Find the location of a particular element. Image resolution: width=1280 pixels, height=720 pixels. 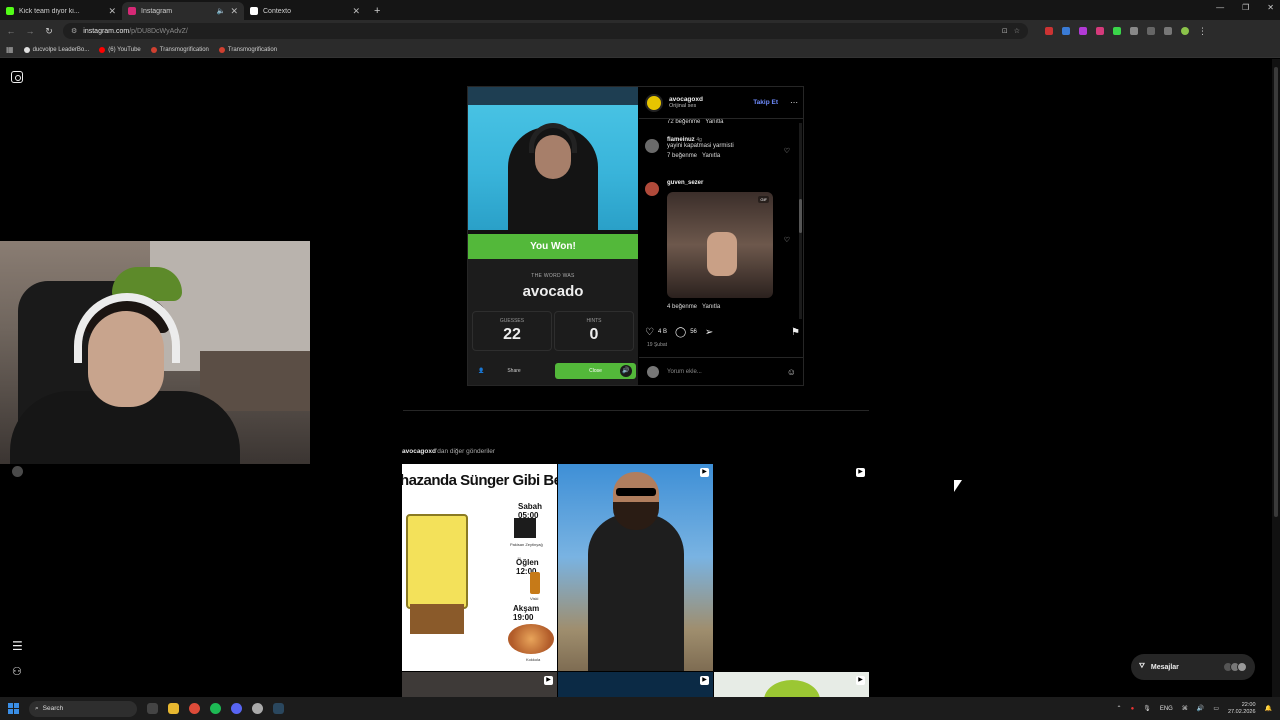

page-scrollbar is located at coordinates (1276, 378).